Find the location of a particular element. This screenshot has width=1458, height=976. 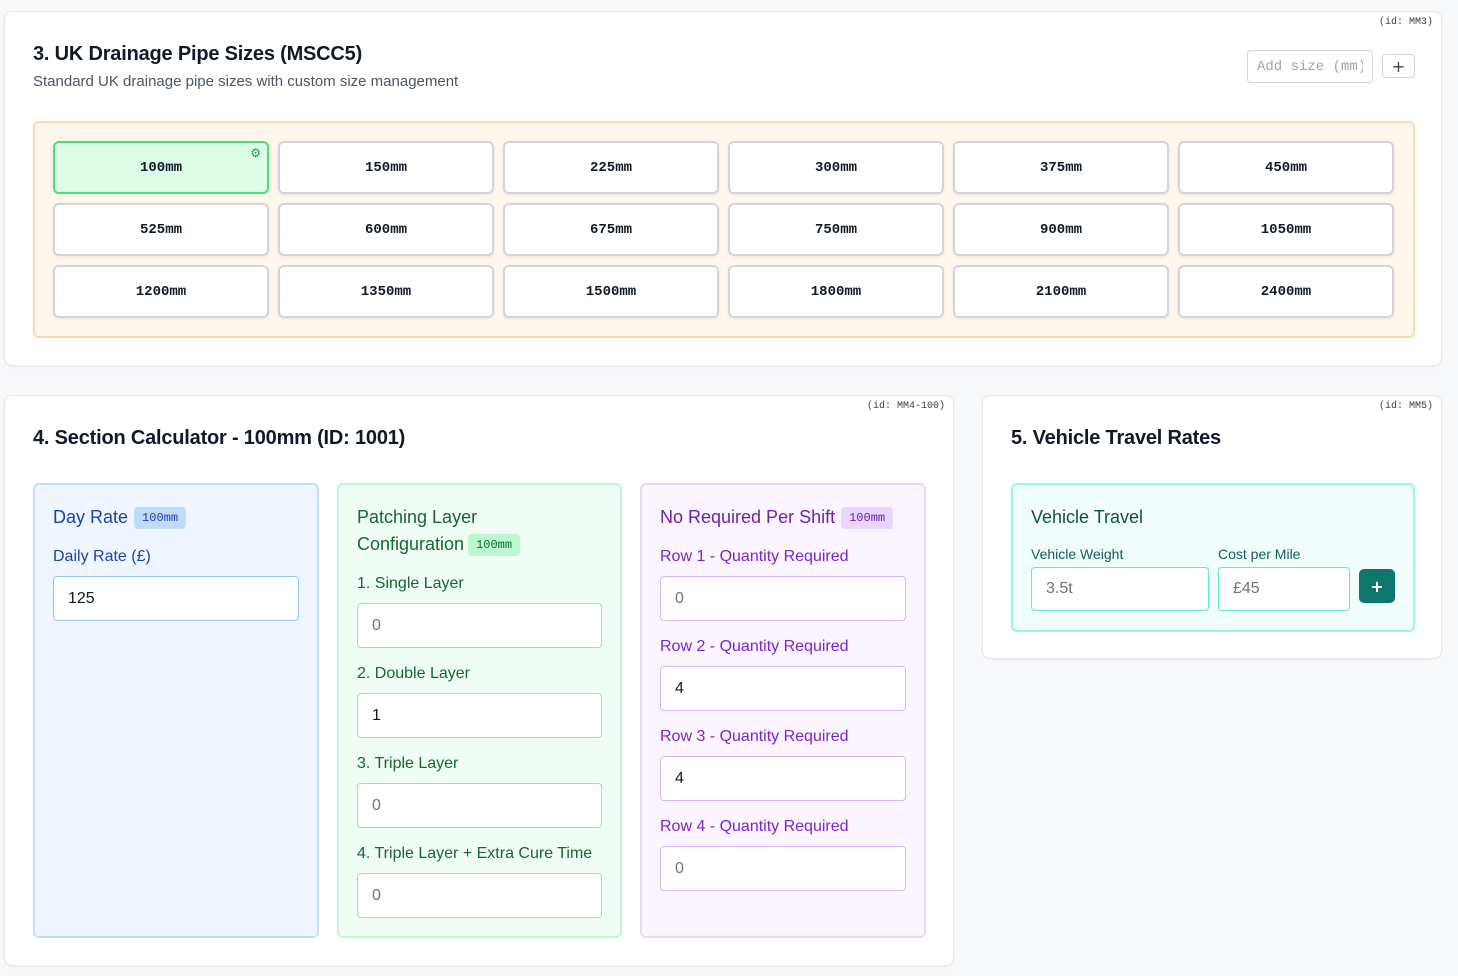

pipe-size-label: 450mm is located at coordinates (1285, 167).